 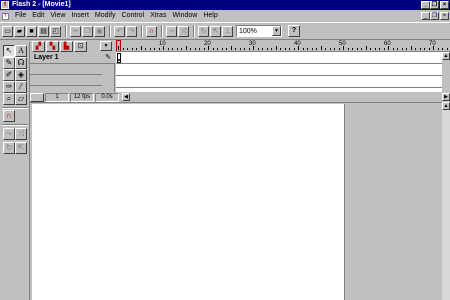 I want to click on straighten-icon: ⤨, so click(x=183, y=31).